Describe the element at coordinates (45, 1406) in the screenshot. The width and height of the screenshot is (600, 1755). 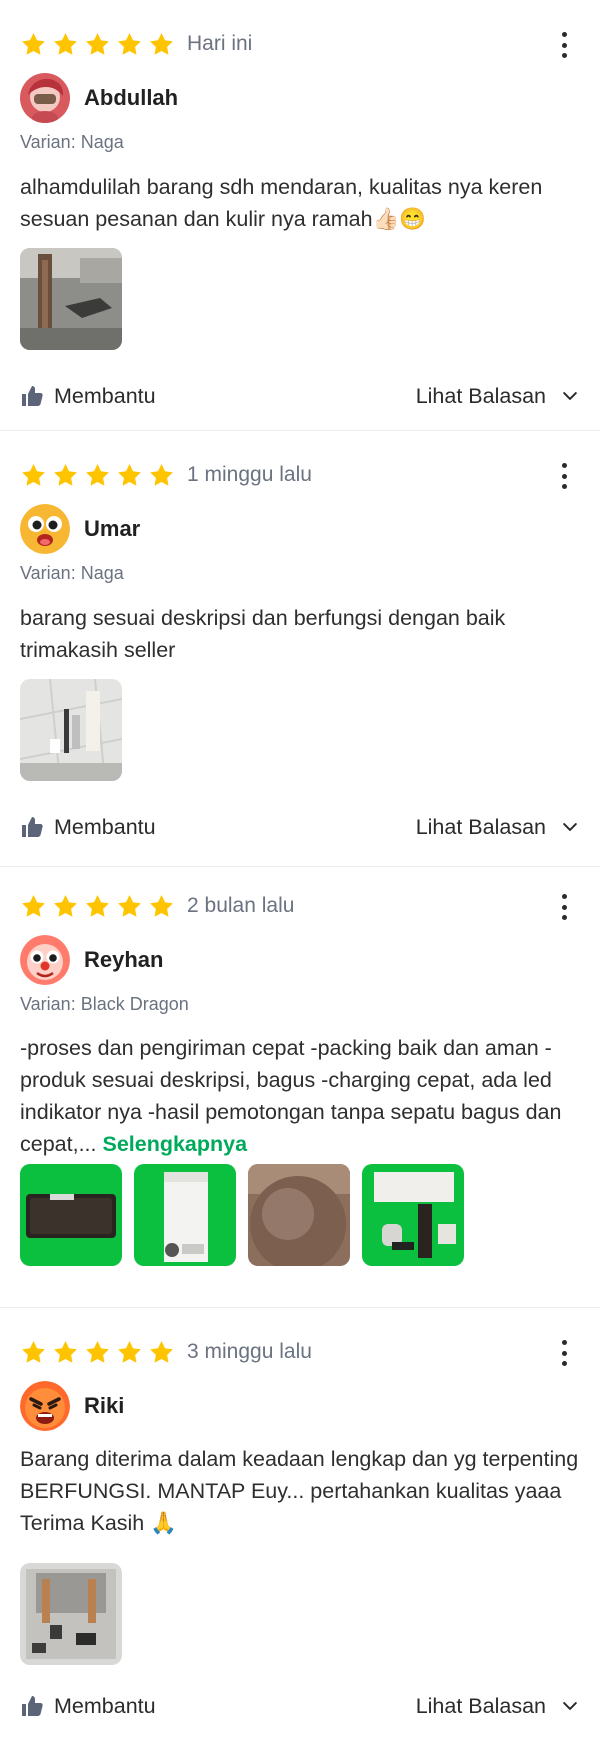
I see `angry-emoji-avatar` at that location.